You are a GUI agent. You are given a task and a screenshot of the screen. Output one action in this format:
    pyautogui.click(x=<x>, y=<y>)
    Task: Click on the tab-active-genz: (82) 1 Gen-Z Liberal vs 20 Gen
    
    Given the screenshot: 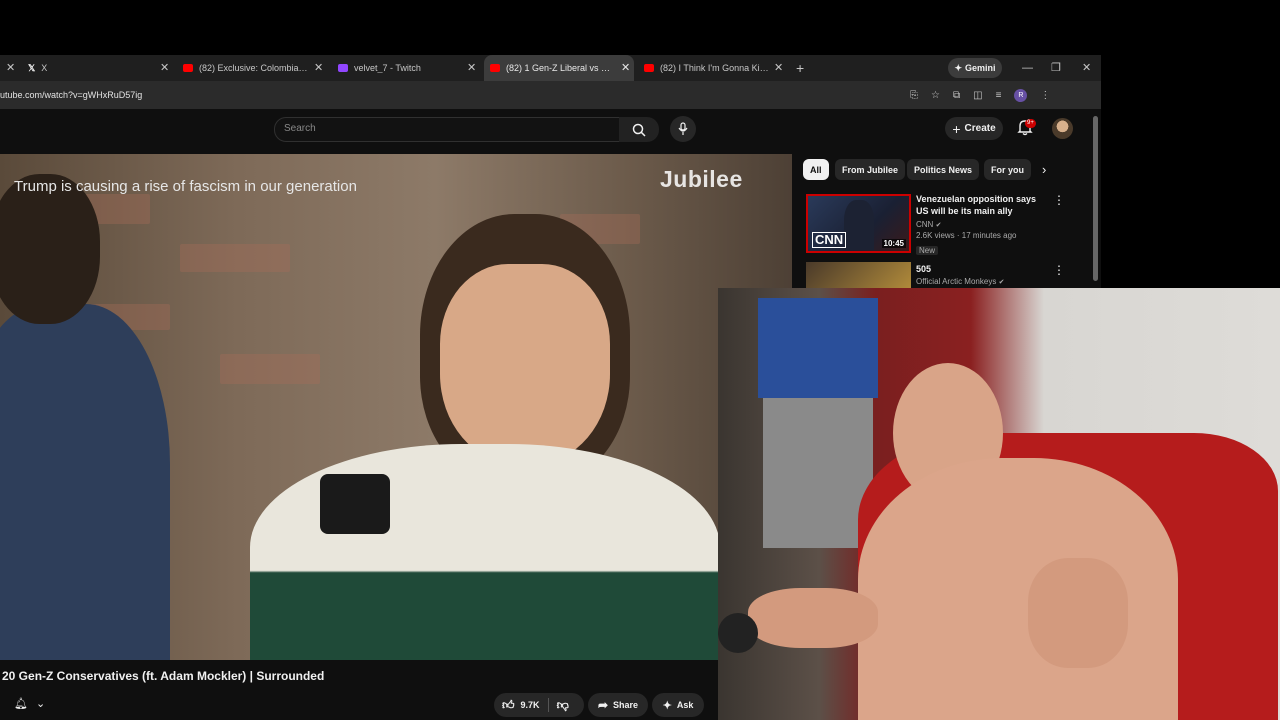 What is the action you would take?
    pyautogui.click(x=559, y=68)
    